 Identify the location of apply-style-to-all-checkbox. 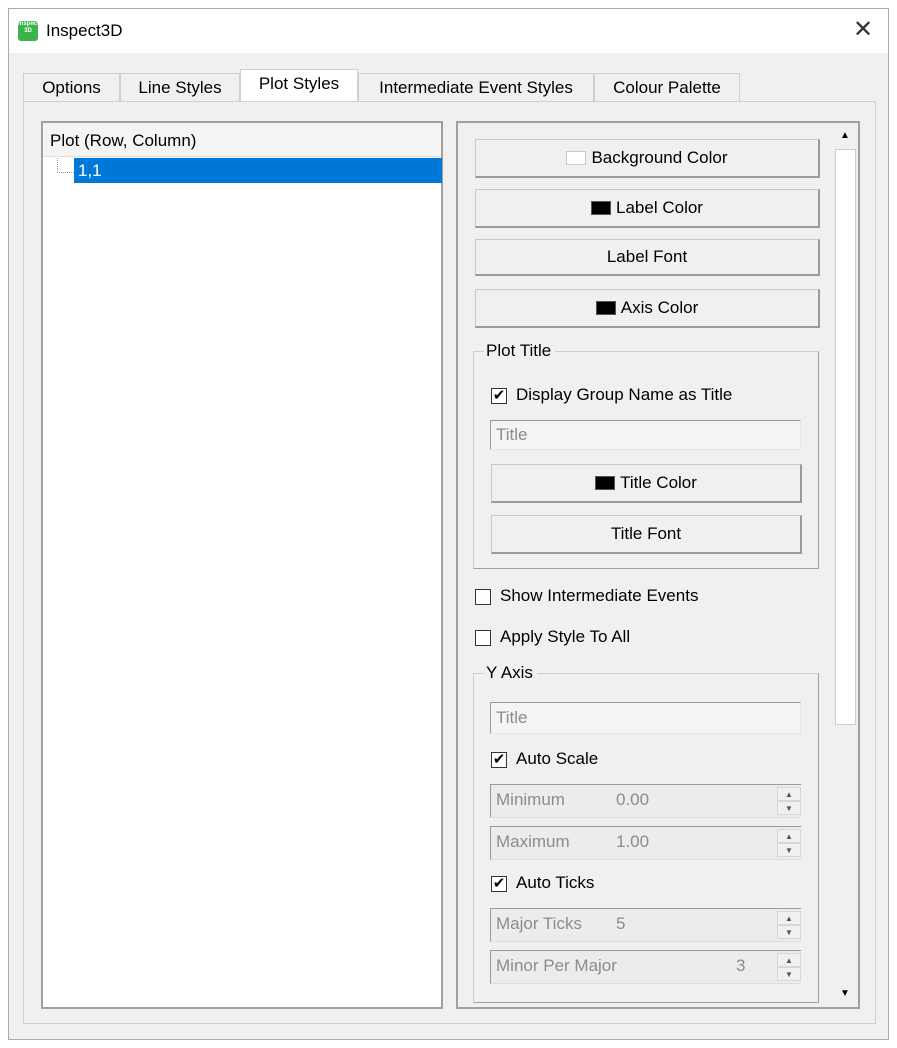
(483, 638).